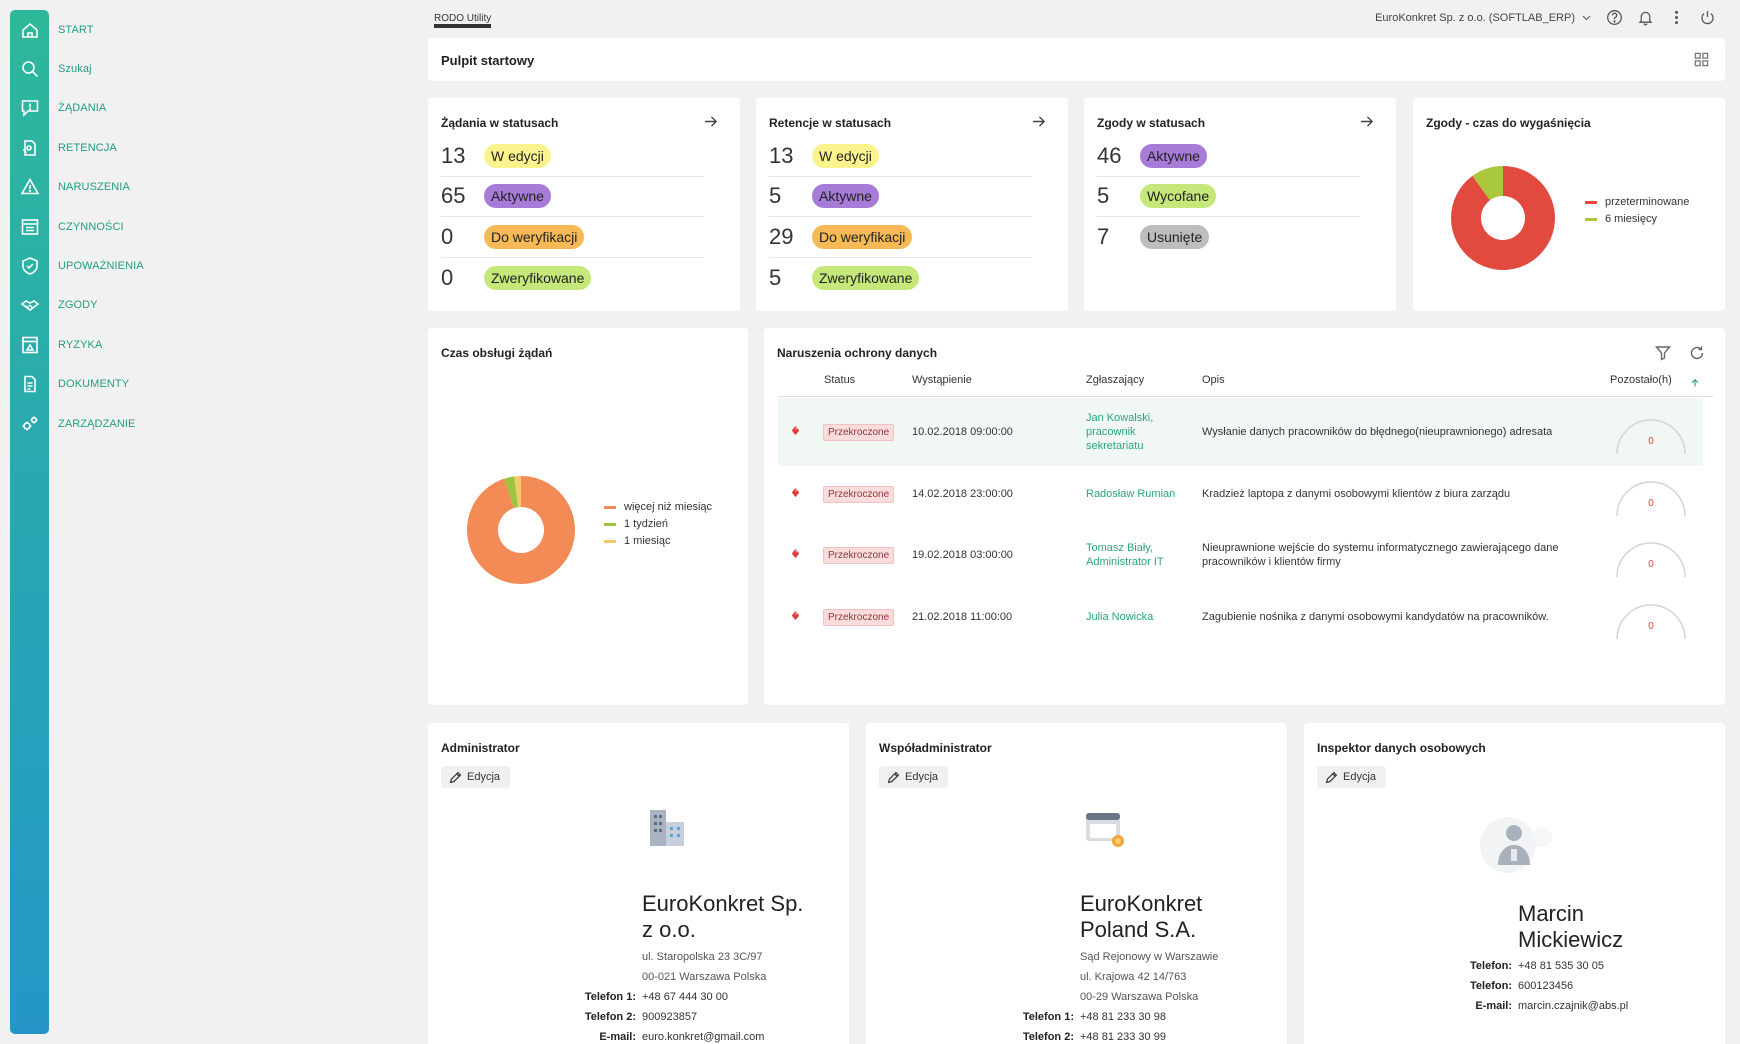 The height and width of the screenshot is (1044, 1740). Describe the element at coordinates (455, 777) in the screenshot. I see `pencil-icon` at that location.